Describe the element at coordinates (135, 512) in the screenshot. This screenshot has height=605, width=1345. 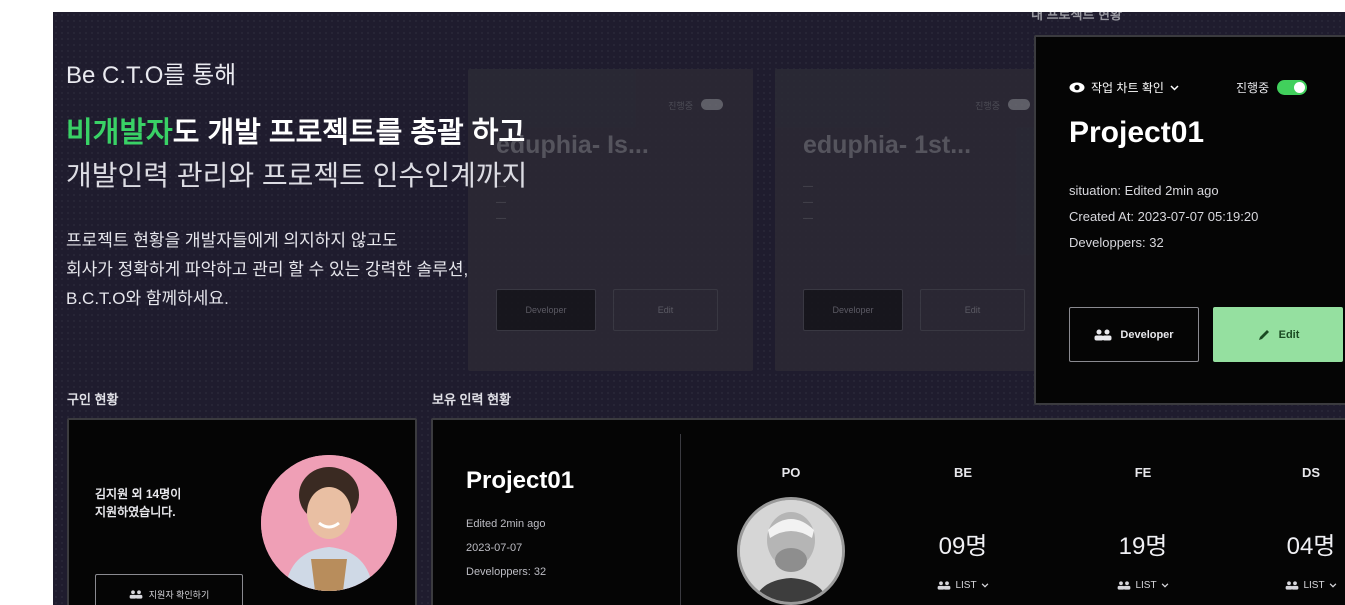
I see `recruit-line: 지원하였습니다.` at that location.